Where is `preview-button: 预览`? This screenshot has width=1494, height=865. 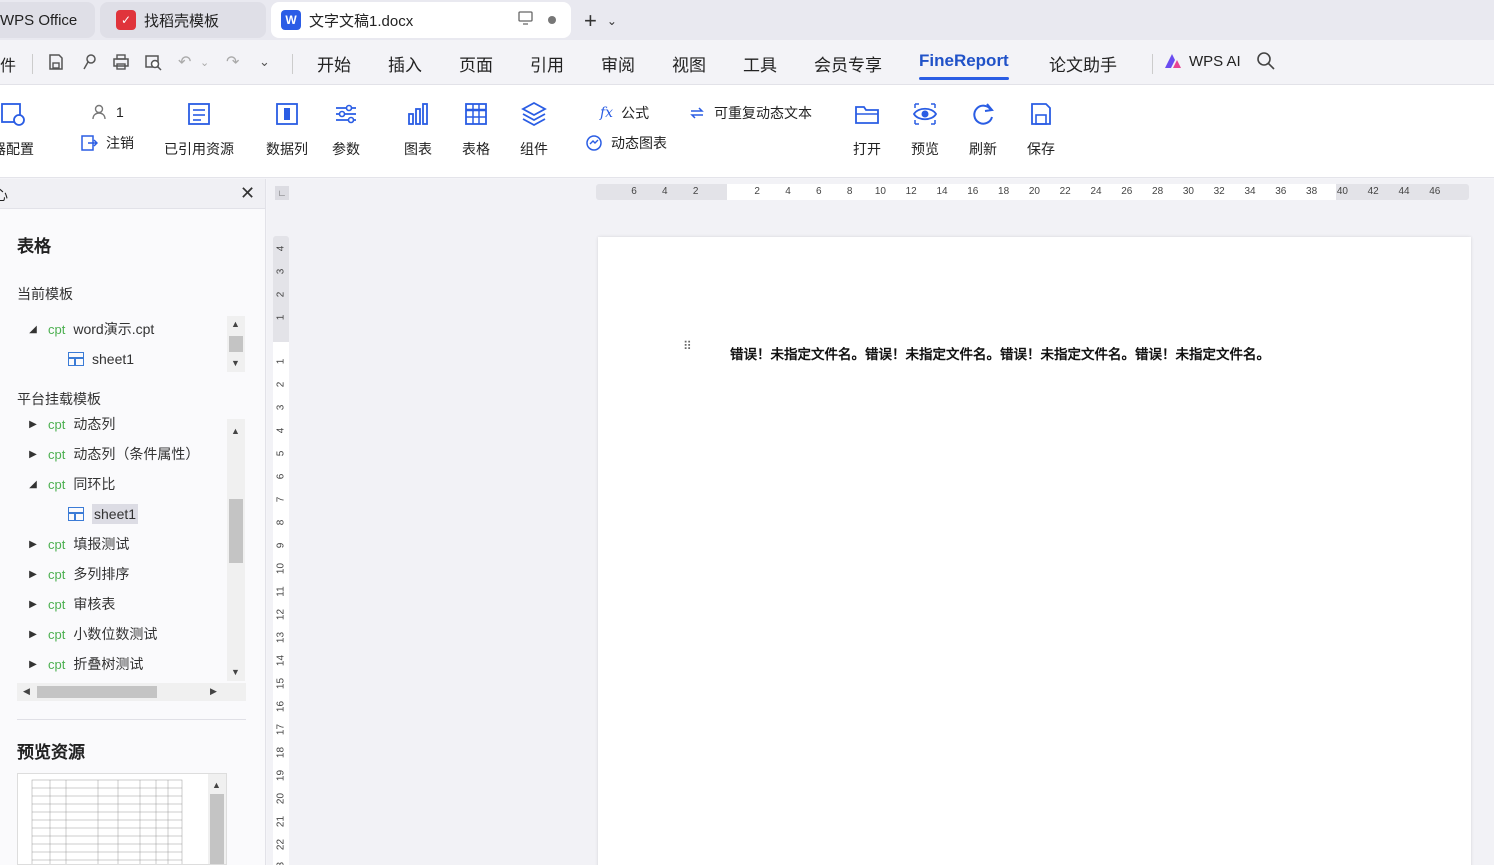
preview-button: 预览 is located at coordinates (925, 129).